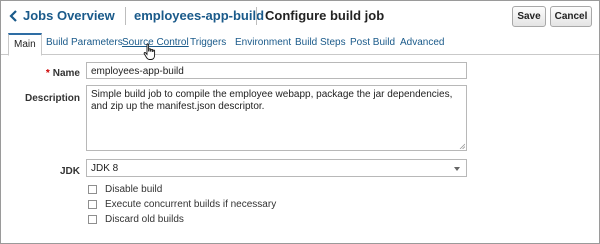  What do you see at coordinates (92, 189) in the screenshot?
I see `disable-build-checkbox` at bounding box center [92, 189].